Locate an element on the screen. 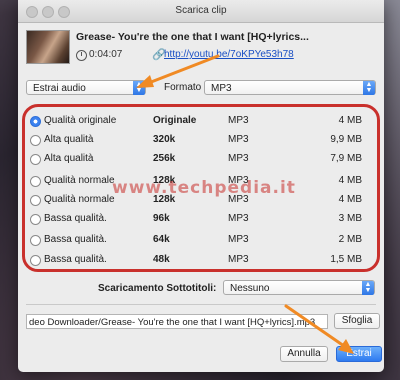 This screenshot has height=380, width=400. quality-bitrate: 96k is located at coordinates (161, 218).